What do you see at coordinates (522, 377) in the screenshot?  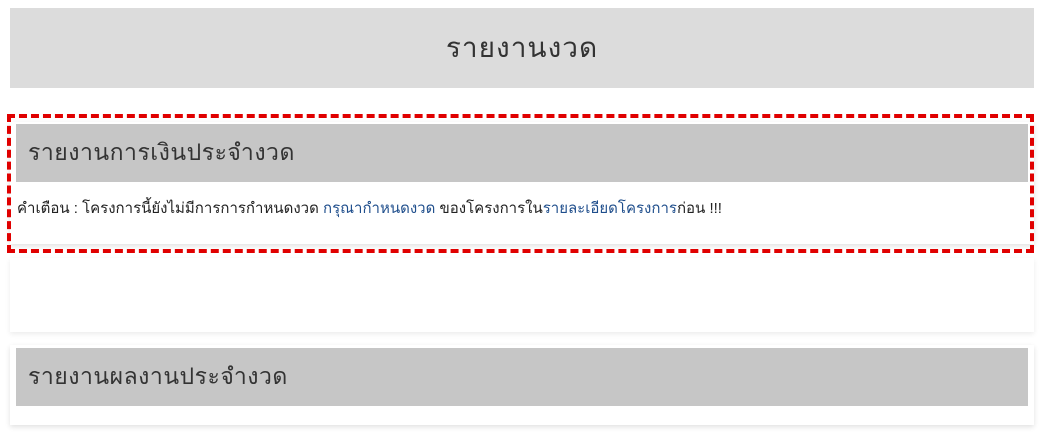 I see `work-report-heading: รายงานผลงานประจำงวด` at bounding box center [522, 377].